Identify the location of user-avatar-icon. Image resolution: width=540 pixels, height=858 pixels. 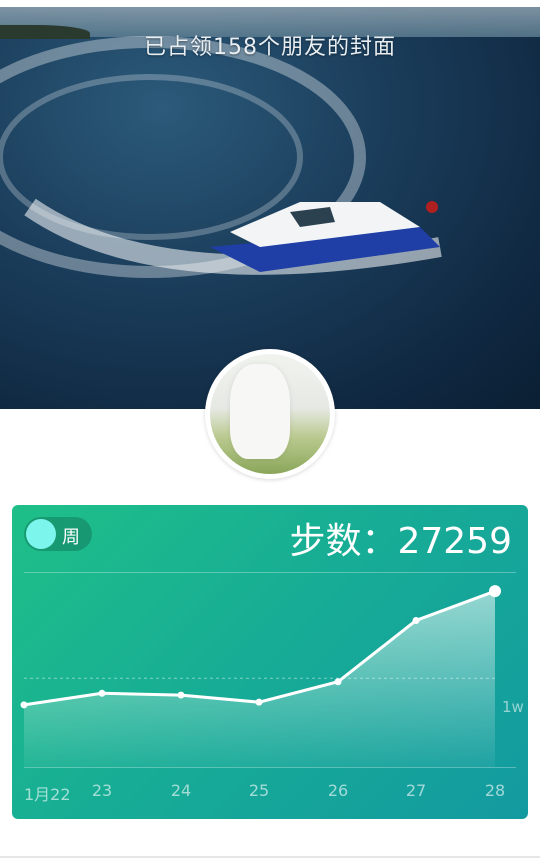
(270, 414).